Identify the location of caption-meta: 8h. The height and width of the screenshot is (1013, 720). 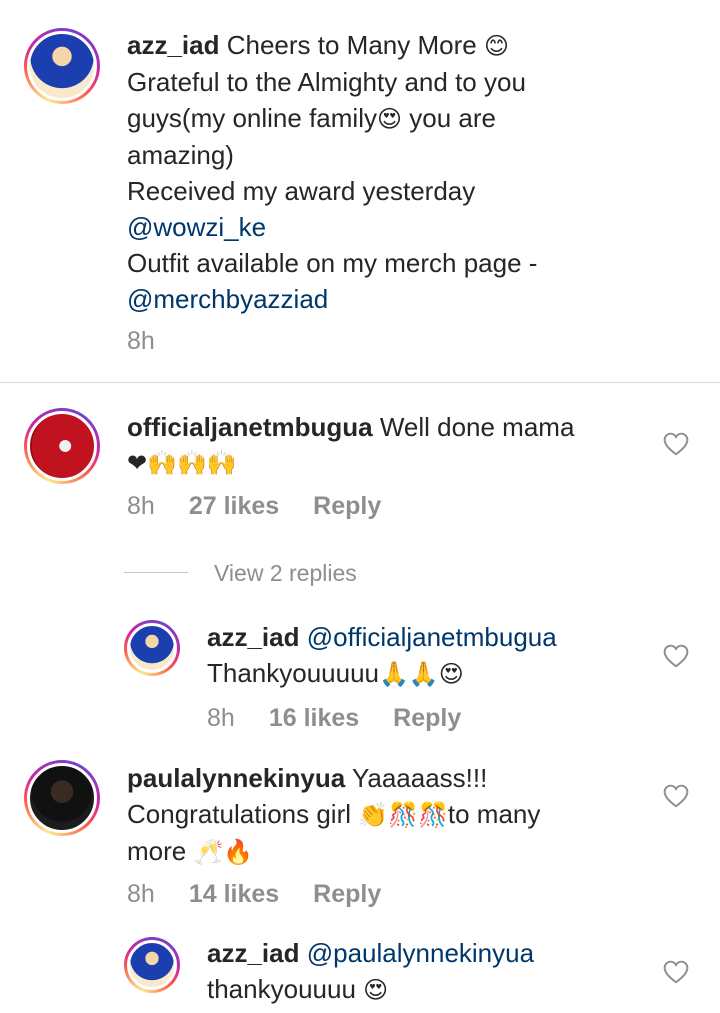
(141, 341).